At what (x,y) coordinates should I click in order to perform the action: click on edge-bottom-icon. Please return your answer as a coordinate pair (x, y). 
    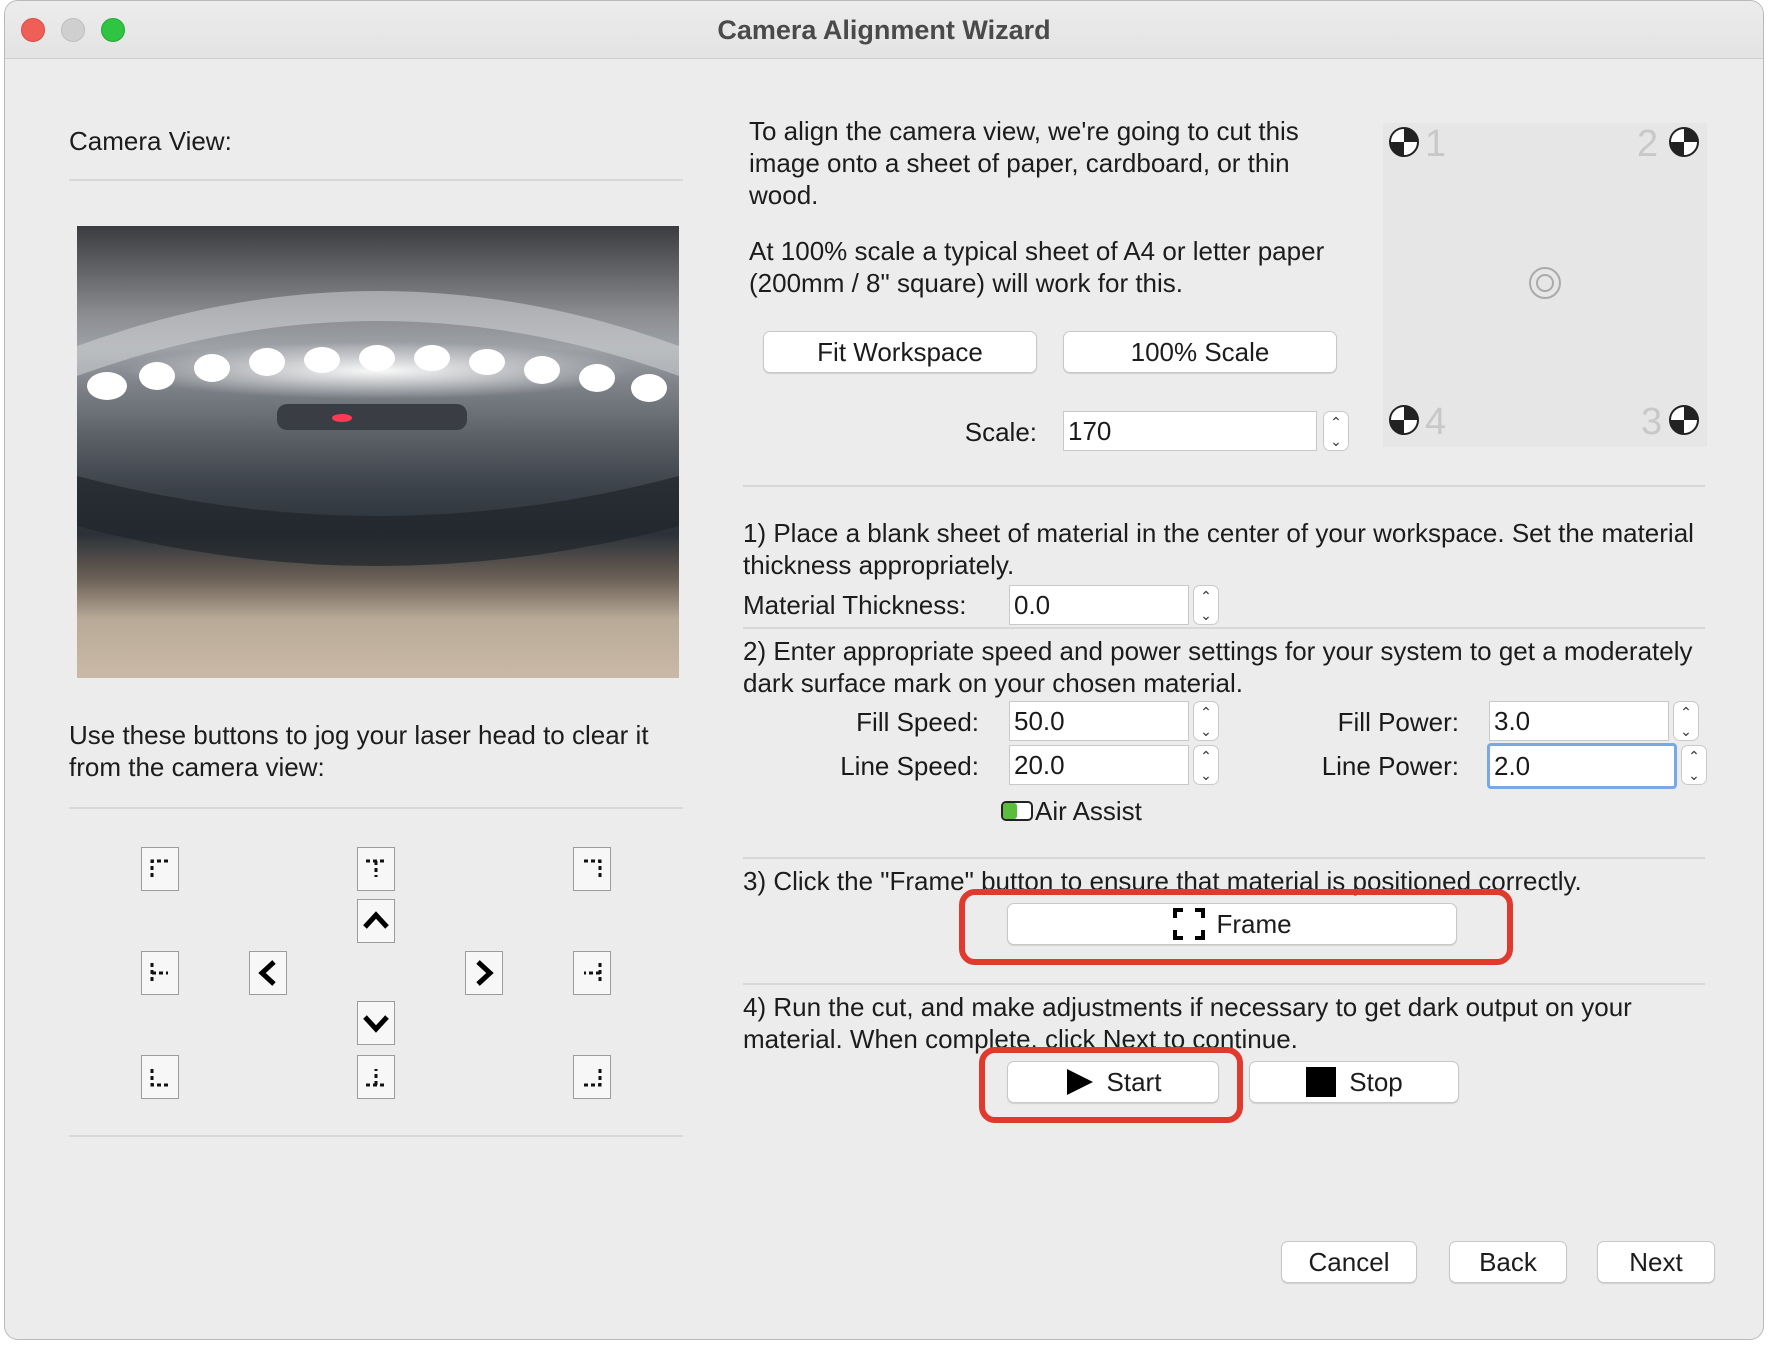
    Looking at the image, I should click on (376, 1078).